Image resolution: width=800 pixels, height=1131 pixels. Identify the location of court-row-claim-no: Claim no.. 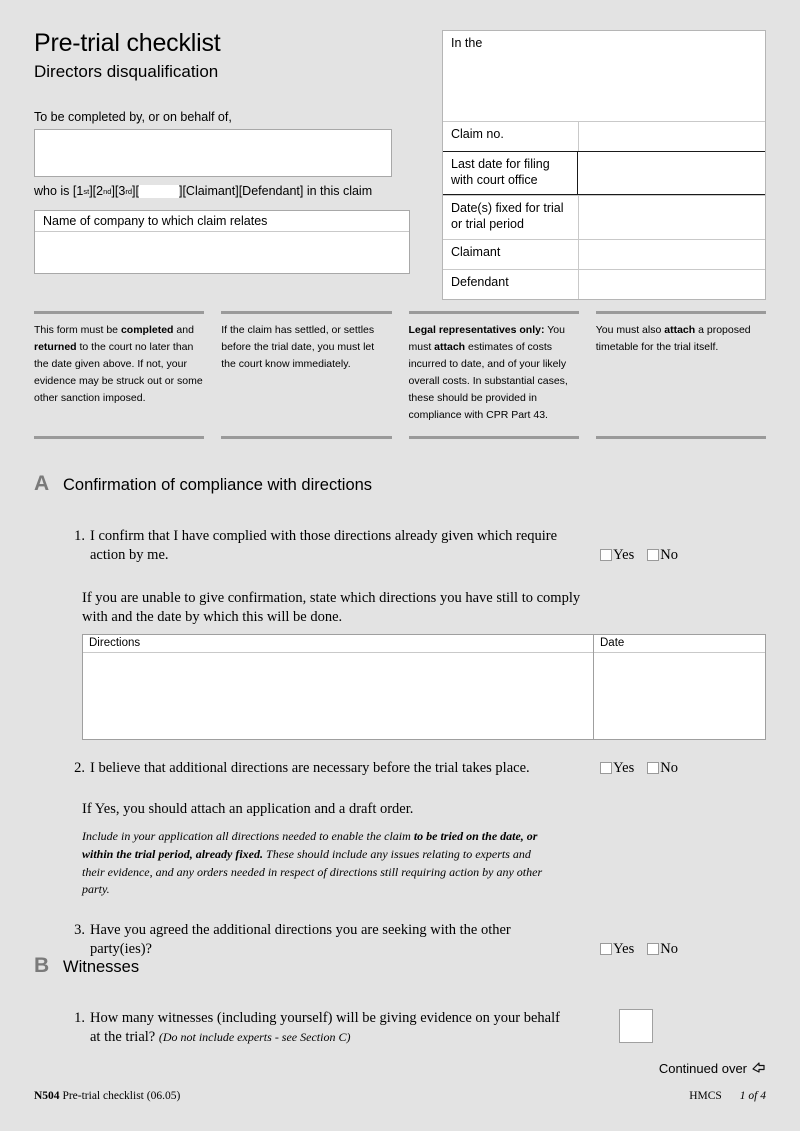
(604, 136).